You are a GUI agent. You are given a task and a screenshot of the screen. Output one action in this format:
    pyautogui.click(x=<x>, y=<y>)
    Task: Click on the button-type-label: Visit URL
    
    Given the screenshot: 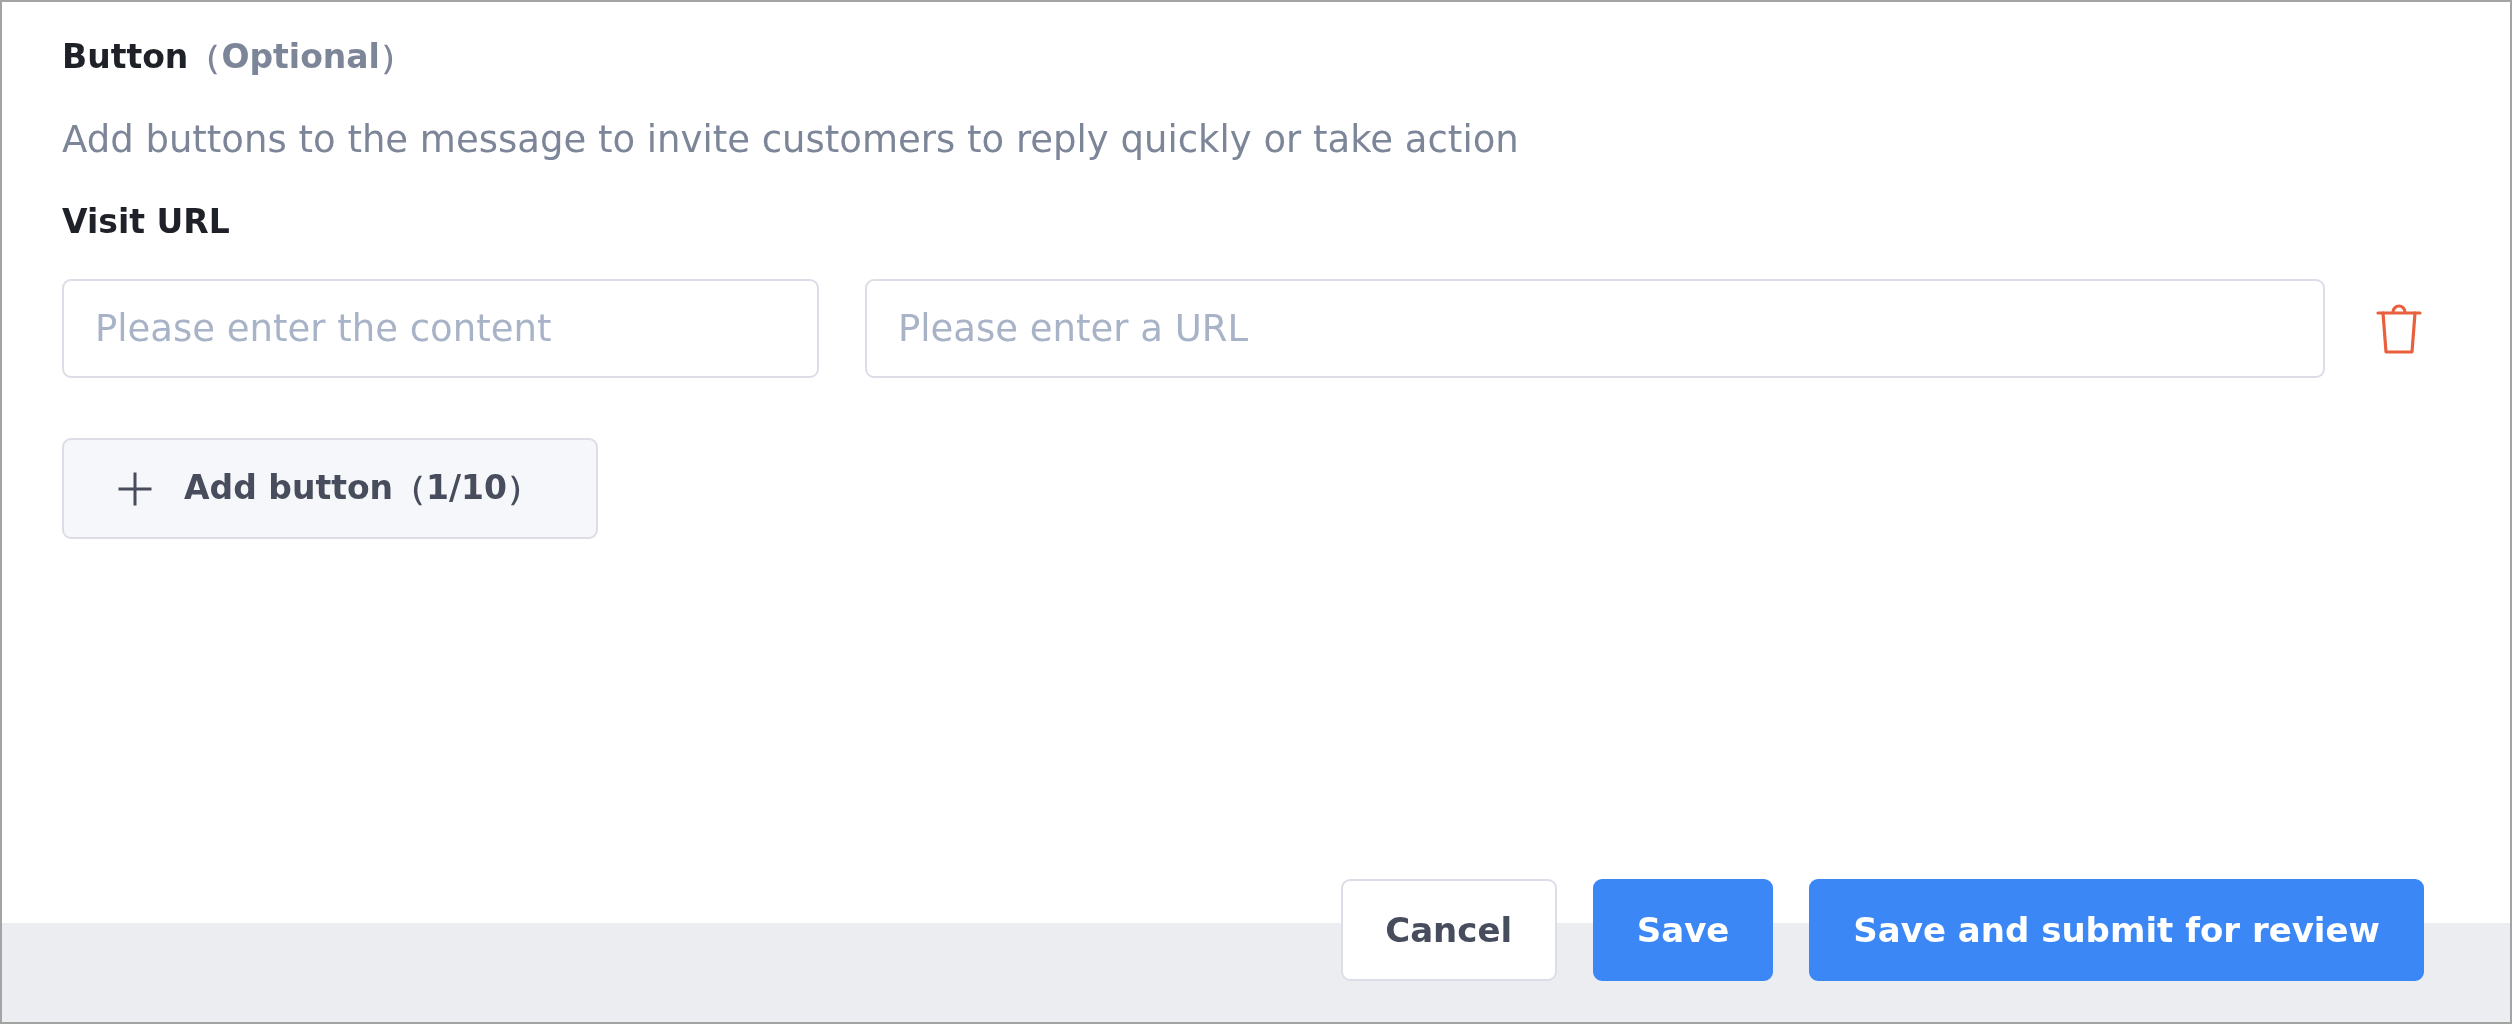 What is the action you would take?
    pyautogui.click(x=146, y=222)
    